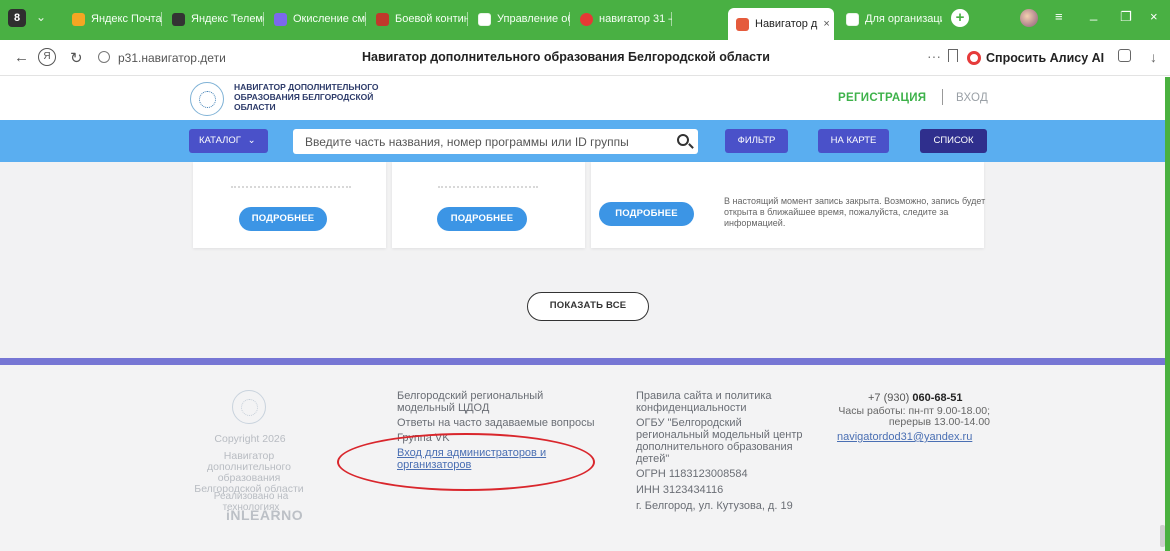  What do you see at coordinates (478, 141) in the screenshot?
I see `search-input` at bounding box center [478, 141].